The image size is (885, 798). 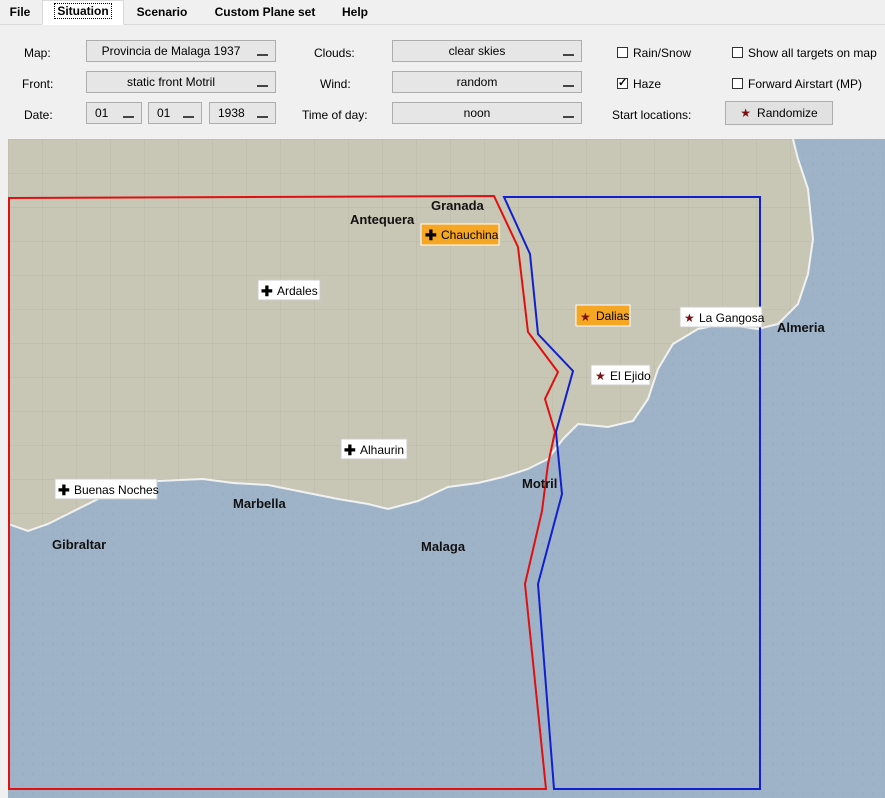 I want to click on clouds-label: Clouds:, so click(x=334, y=53).